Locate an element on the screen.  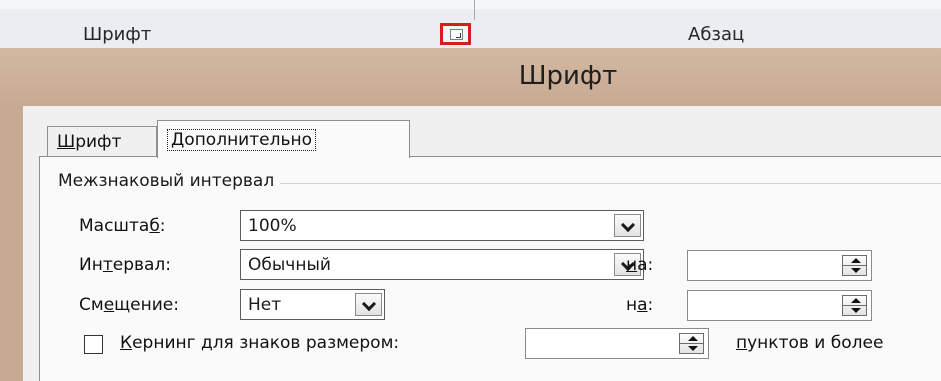
tab-font: Шрифт is located at coordinates (102, 141).